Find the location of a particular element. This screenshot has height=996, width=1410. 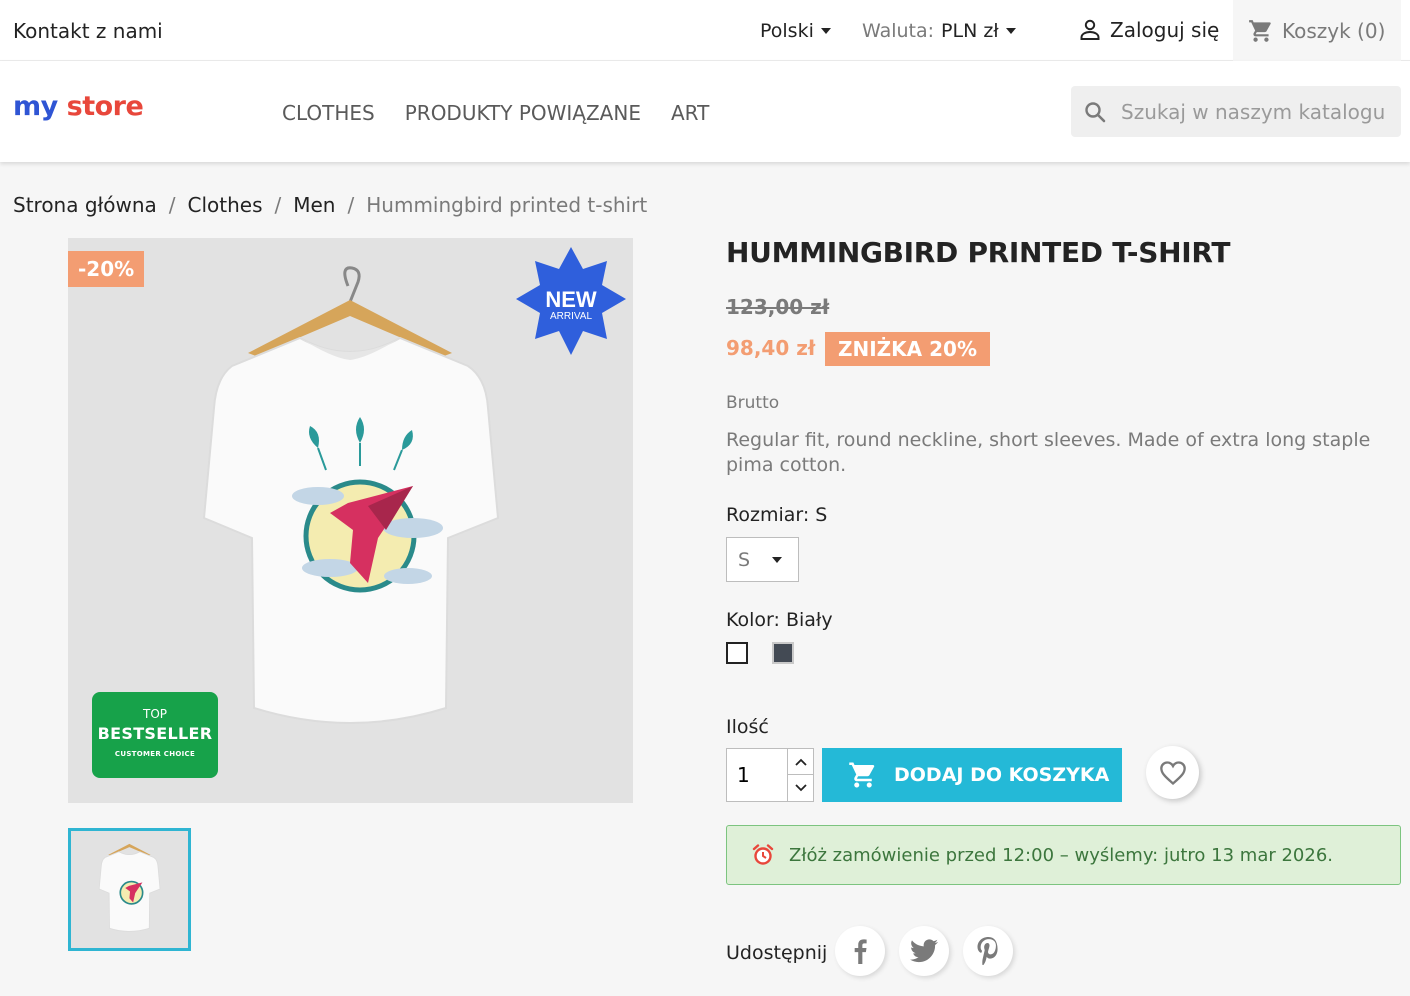

main-nav: Clothes Produkty powiązane Art is located at coordinates (495, 113).